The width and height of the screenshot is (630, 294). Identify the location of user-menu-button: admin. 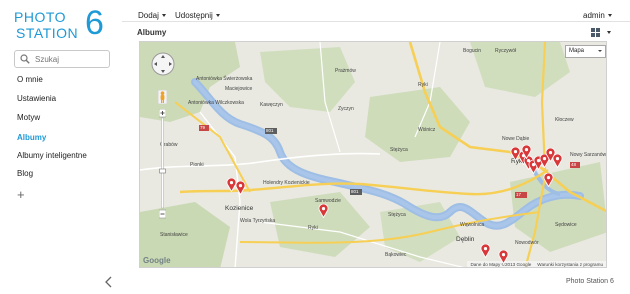
(597, 15).